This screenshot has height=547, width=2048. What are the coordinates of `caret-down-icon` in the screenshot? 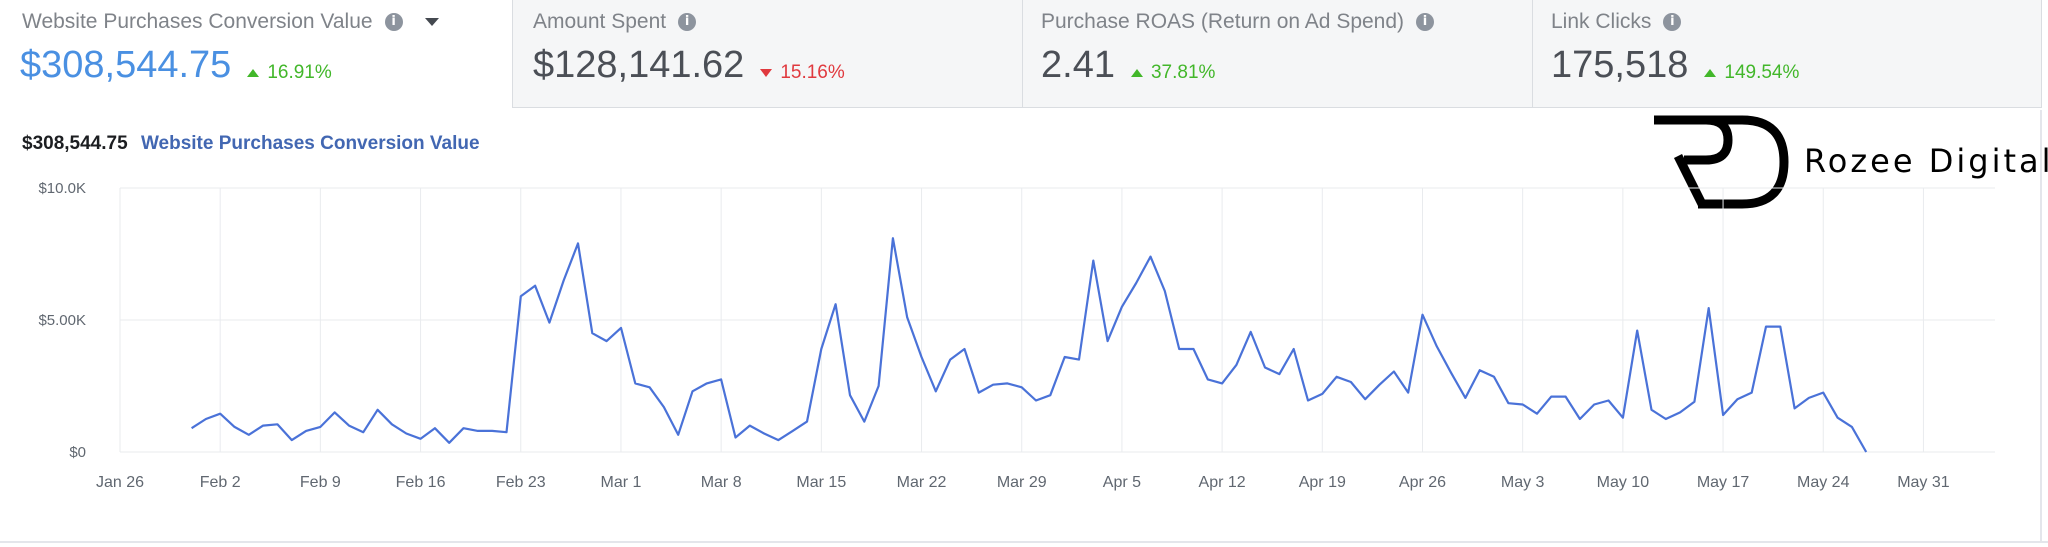 It's located at (431, 22).